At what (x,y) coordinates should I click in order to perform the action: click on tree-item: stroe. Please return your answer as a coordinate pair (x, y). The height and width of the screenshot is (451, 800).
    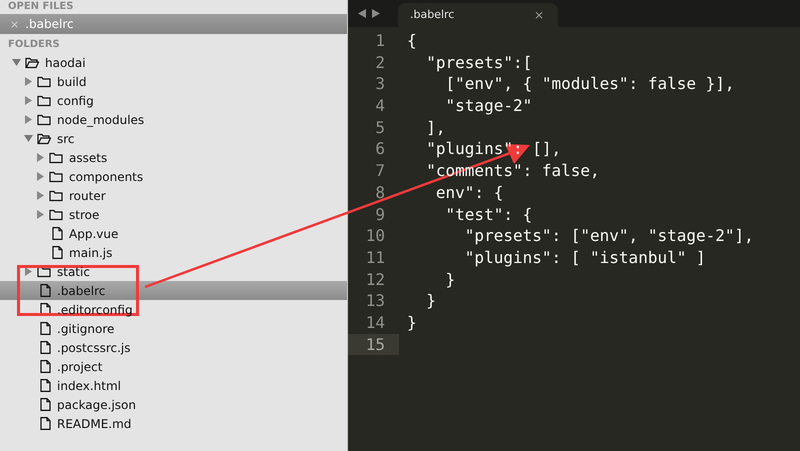
    Looking at the image, I should click on (173, 214).